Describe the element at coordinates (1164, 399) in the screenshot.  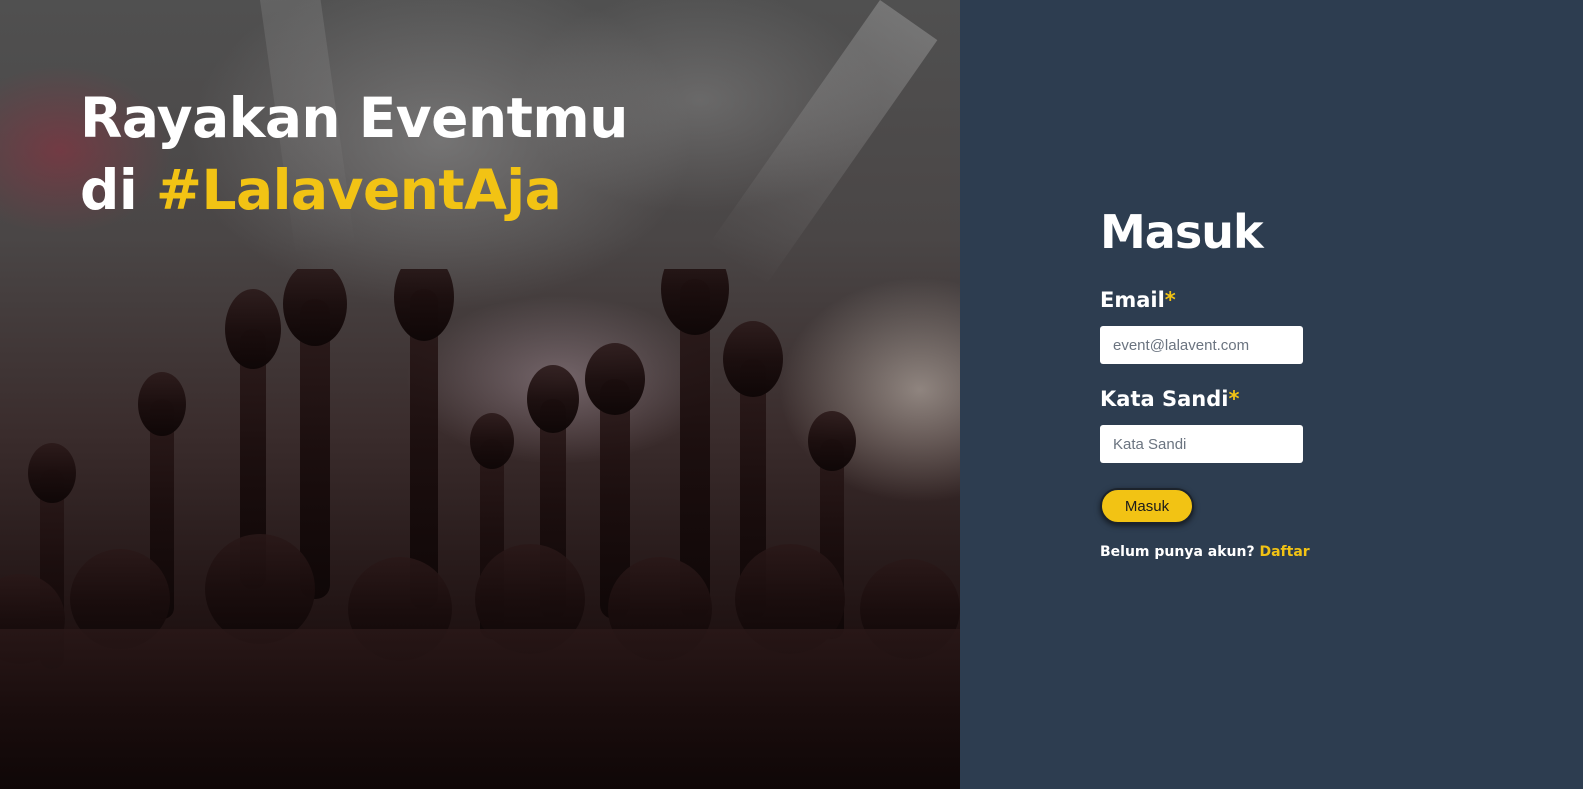
I see `password-label-text: Kata Sandi` at that location.